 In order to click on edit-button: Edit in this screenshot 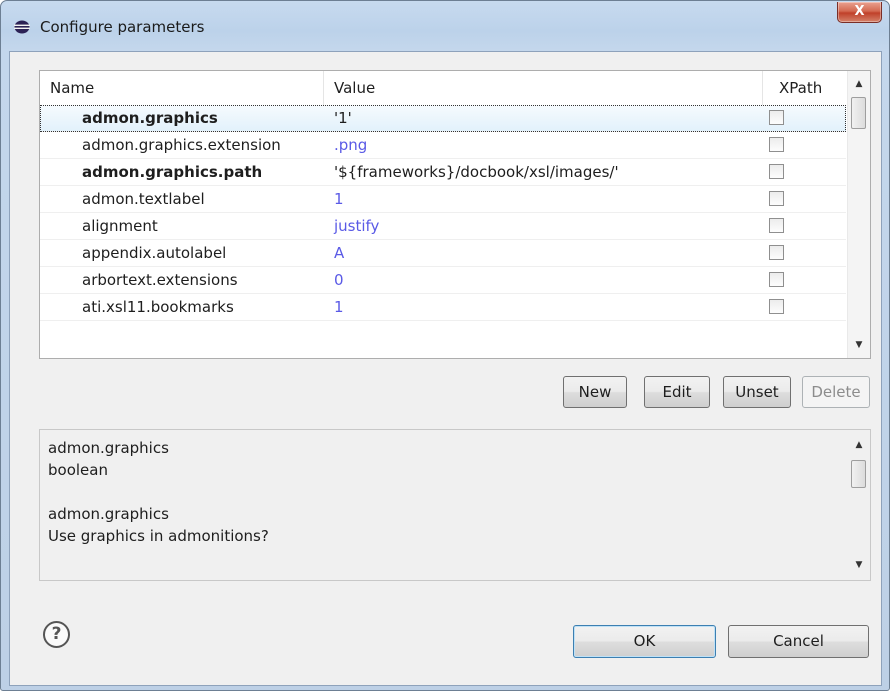, I will do `click(677, 392)`.